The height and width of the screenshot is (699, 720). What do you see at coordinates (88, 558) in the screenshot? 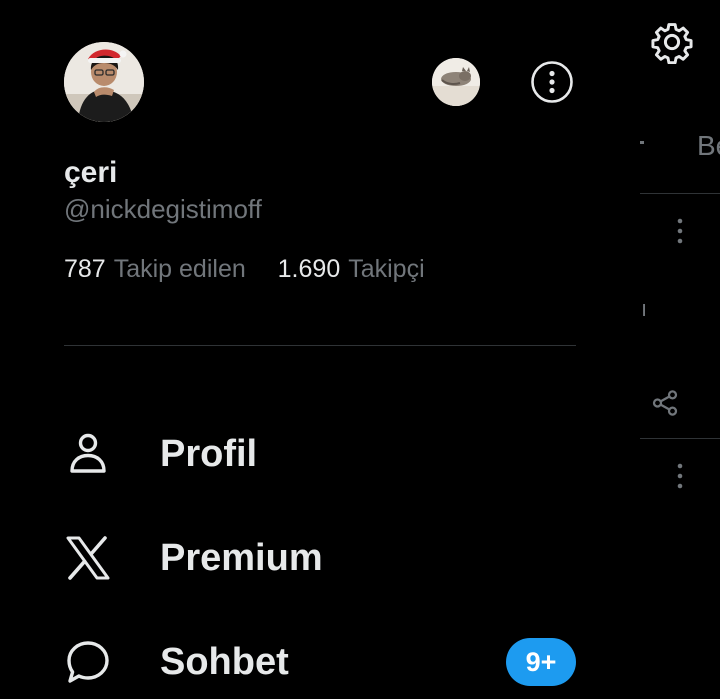
I see `x-logo-icon` at bounding box center [88, 558].